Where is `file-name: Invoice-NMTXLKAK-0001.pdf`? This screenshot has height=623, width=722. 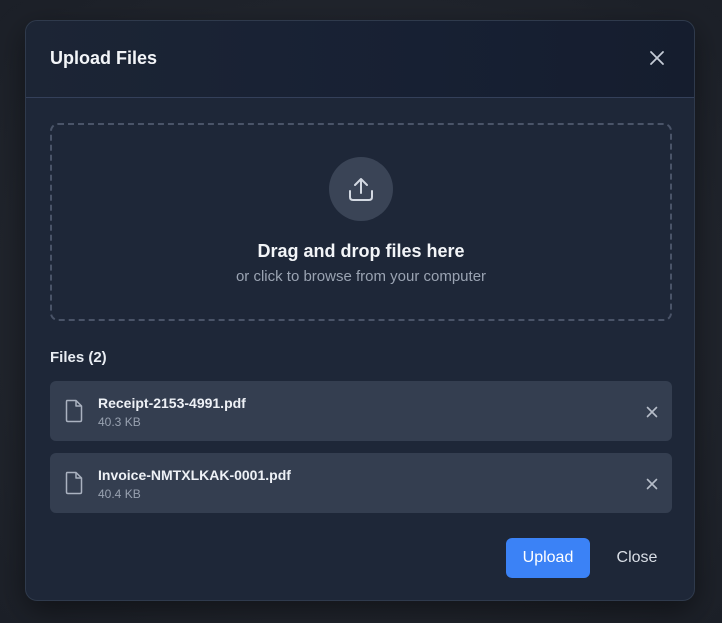 file-name: Invoice-NMTXLKAK-0001.pdf is located at coordinates (194, 475).